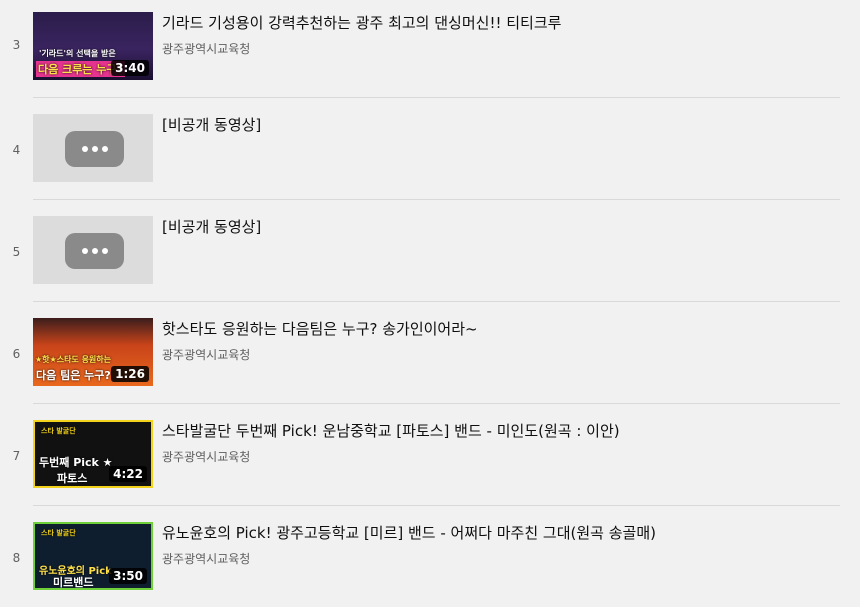 Image resolution: width=860 pixels, height=607 pixels. What do you see at coordinates (16, 45) in the screenshot?
I see `item-index: 3` at bounding box center [16, 45].